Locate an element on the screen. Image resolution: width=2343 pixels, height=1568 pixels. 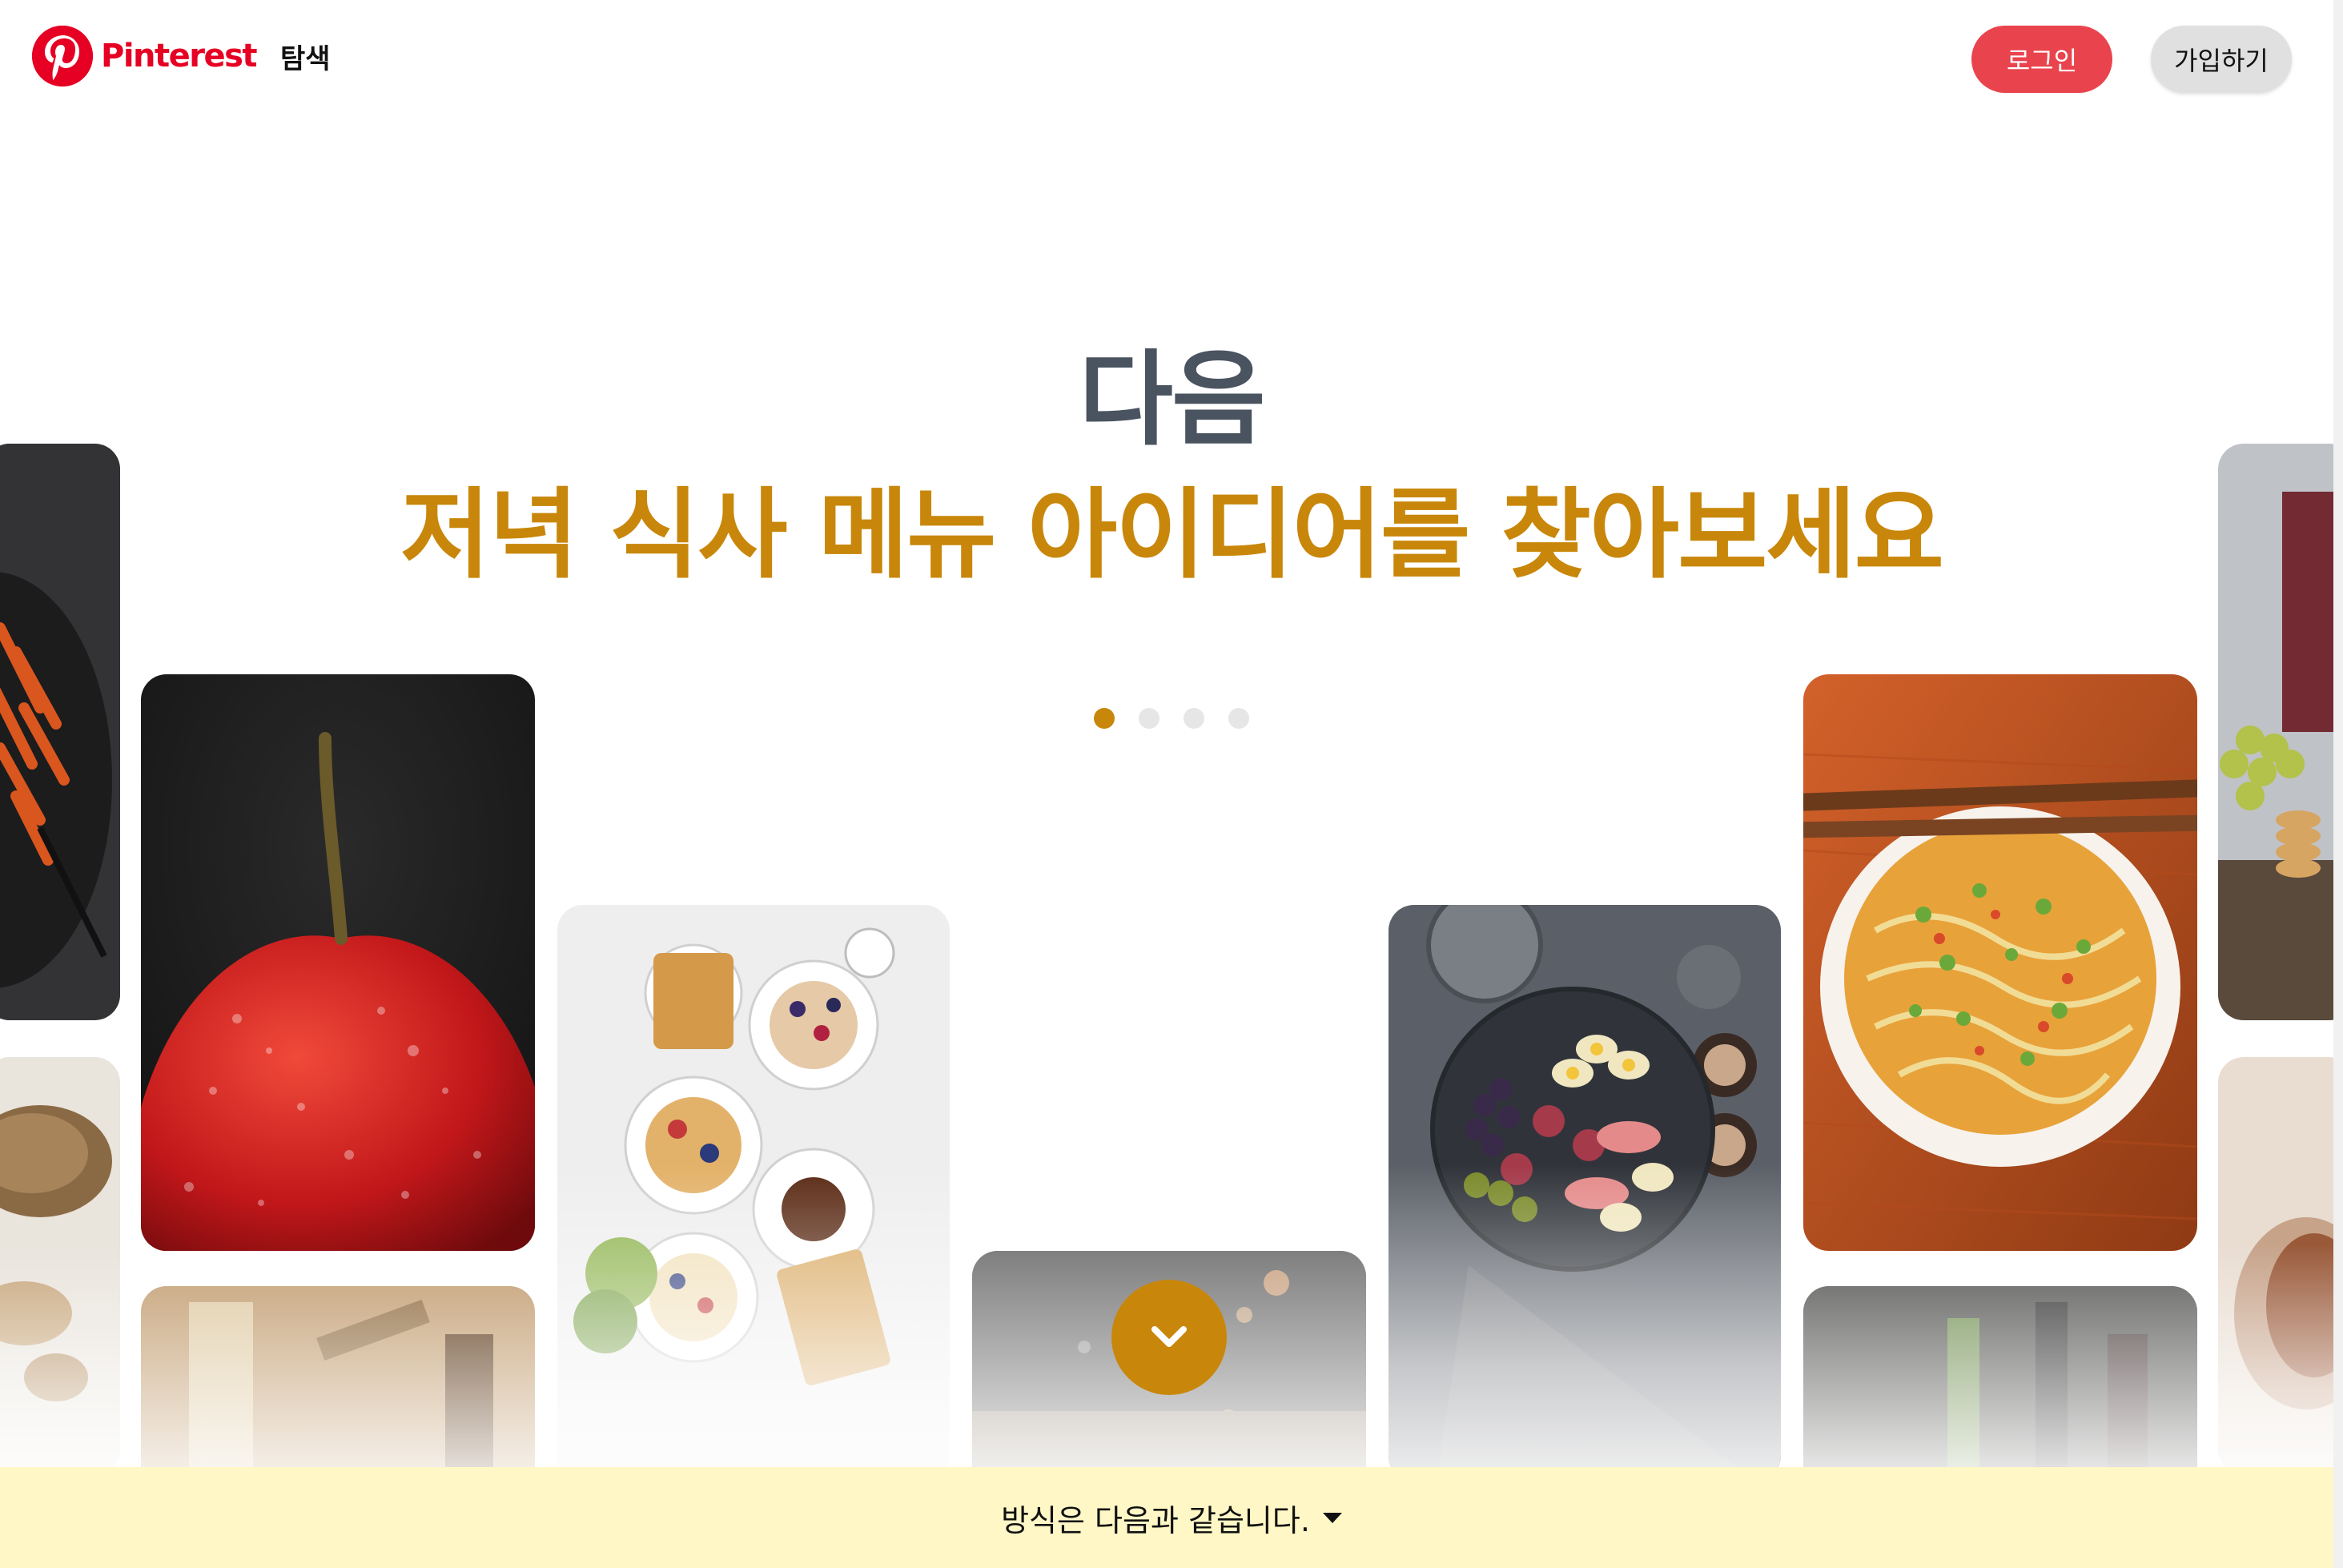
caret-down-icon is located at coordinates (1332, 1518).